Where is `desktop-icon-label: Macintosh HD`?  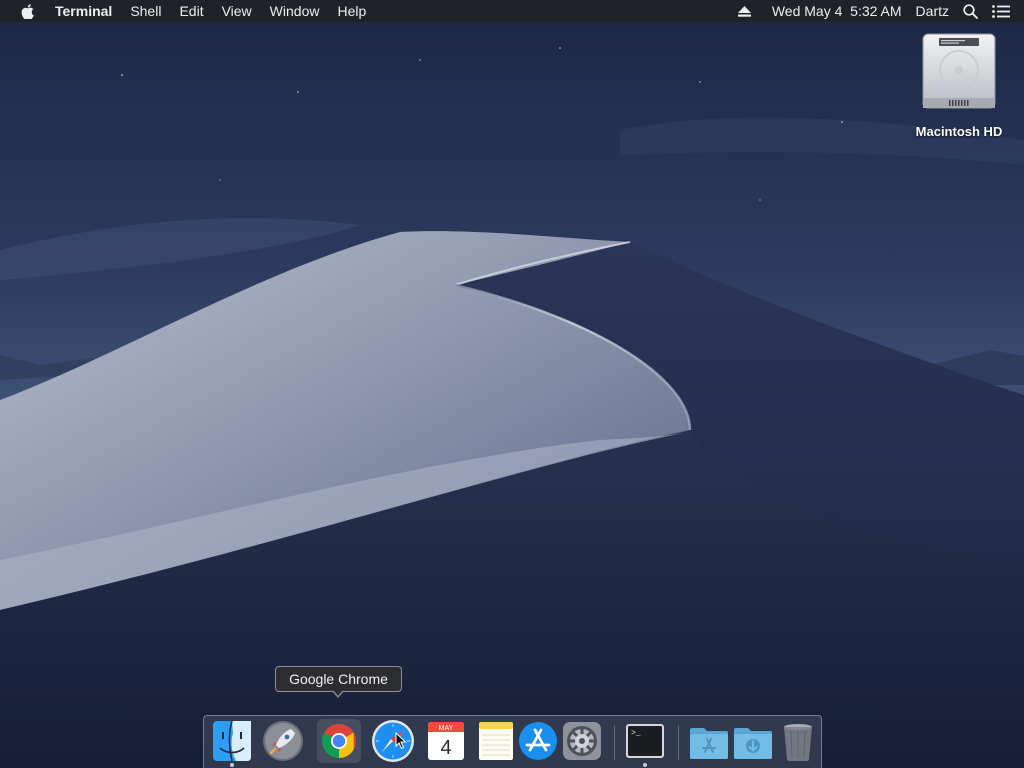 desktop-icon-label: Macintosh HD is located at coordinates (959, 131).